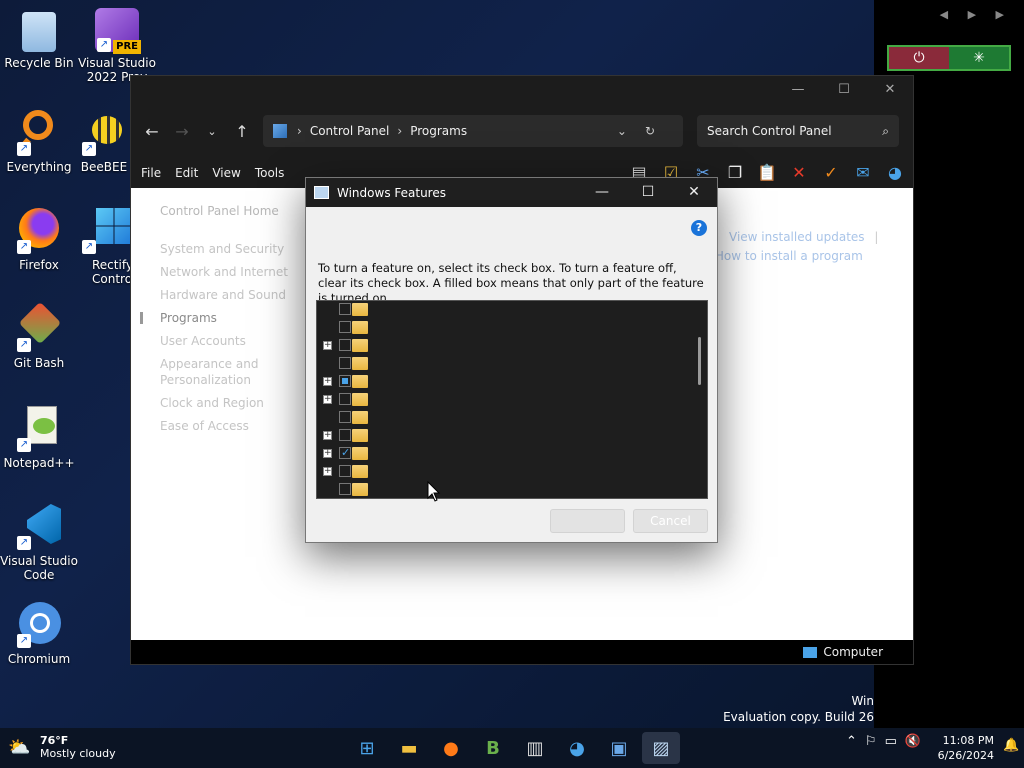 The height and width of the screenshot is (768, 1024). I want to click on desktop-icon-rectify11: ↗ Rectify Contro, so click(104, 246).